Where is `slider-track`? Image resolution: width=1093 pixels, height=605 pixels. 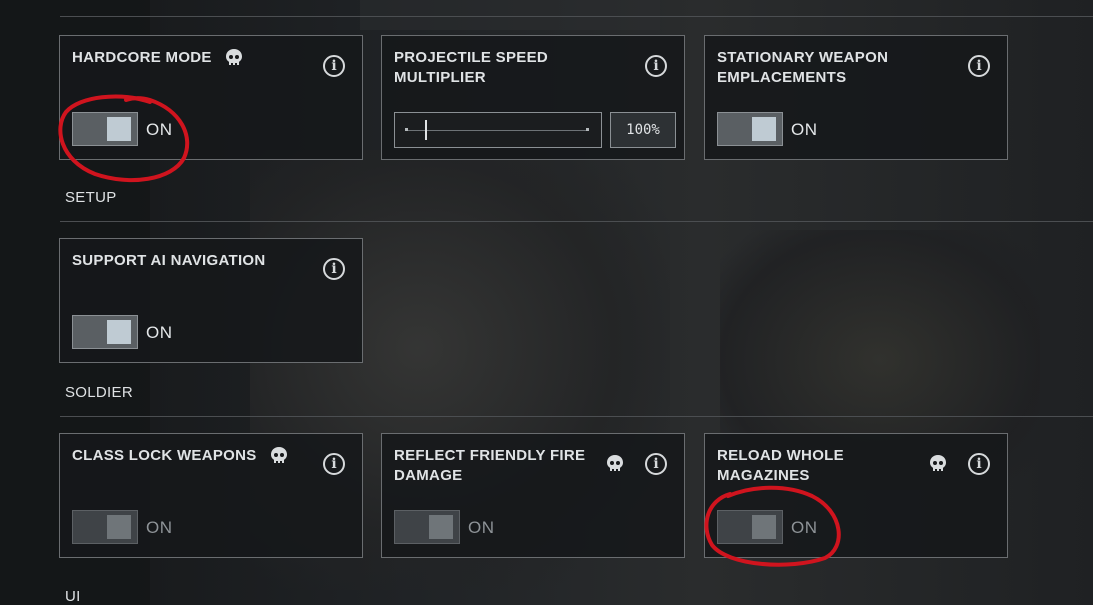
slider-track is located at coordinates (498, 130).